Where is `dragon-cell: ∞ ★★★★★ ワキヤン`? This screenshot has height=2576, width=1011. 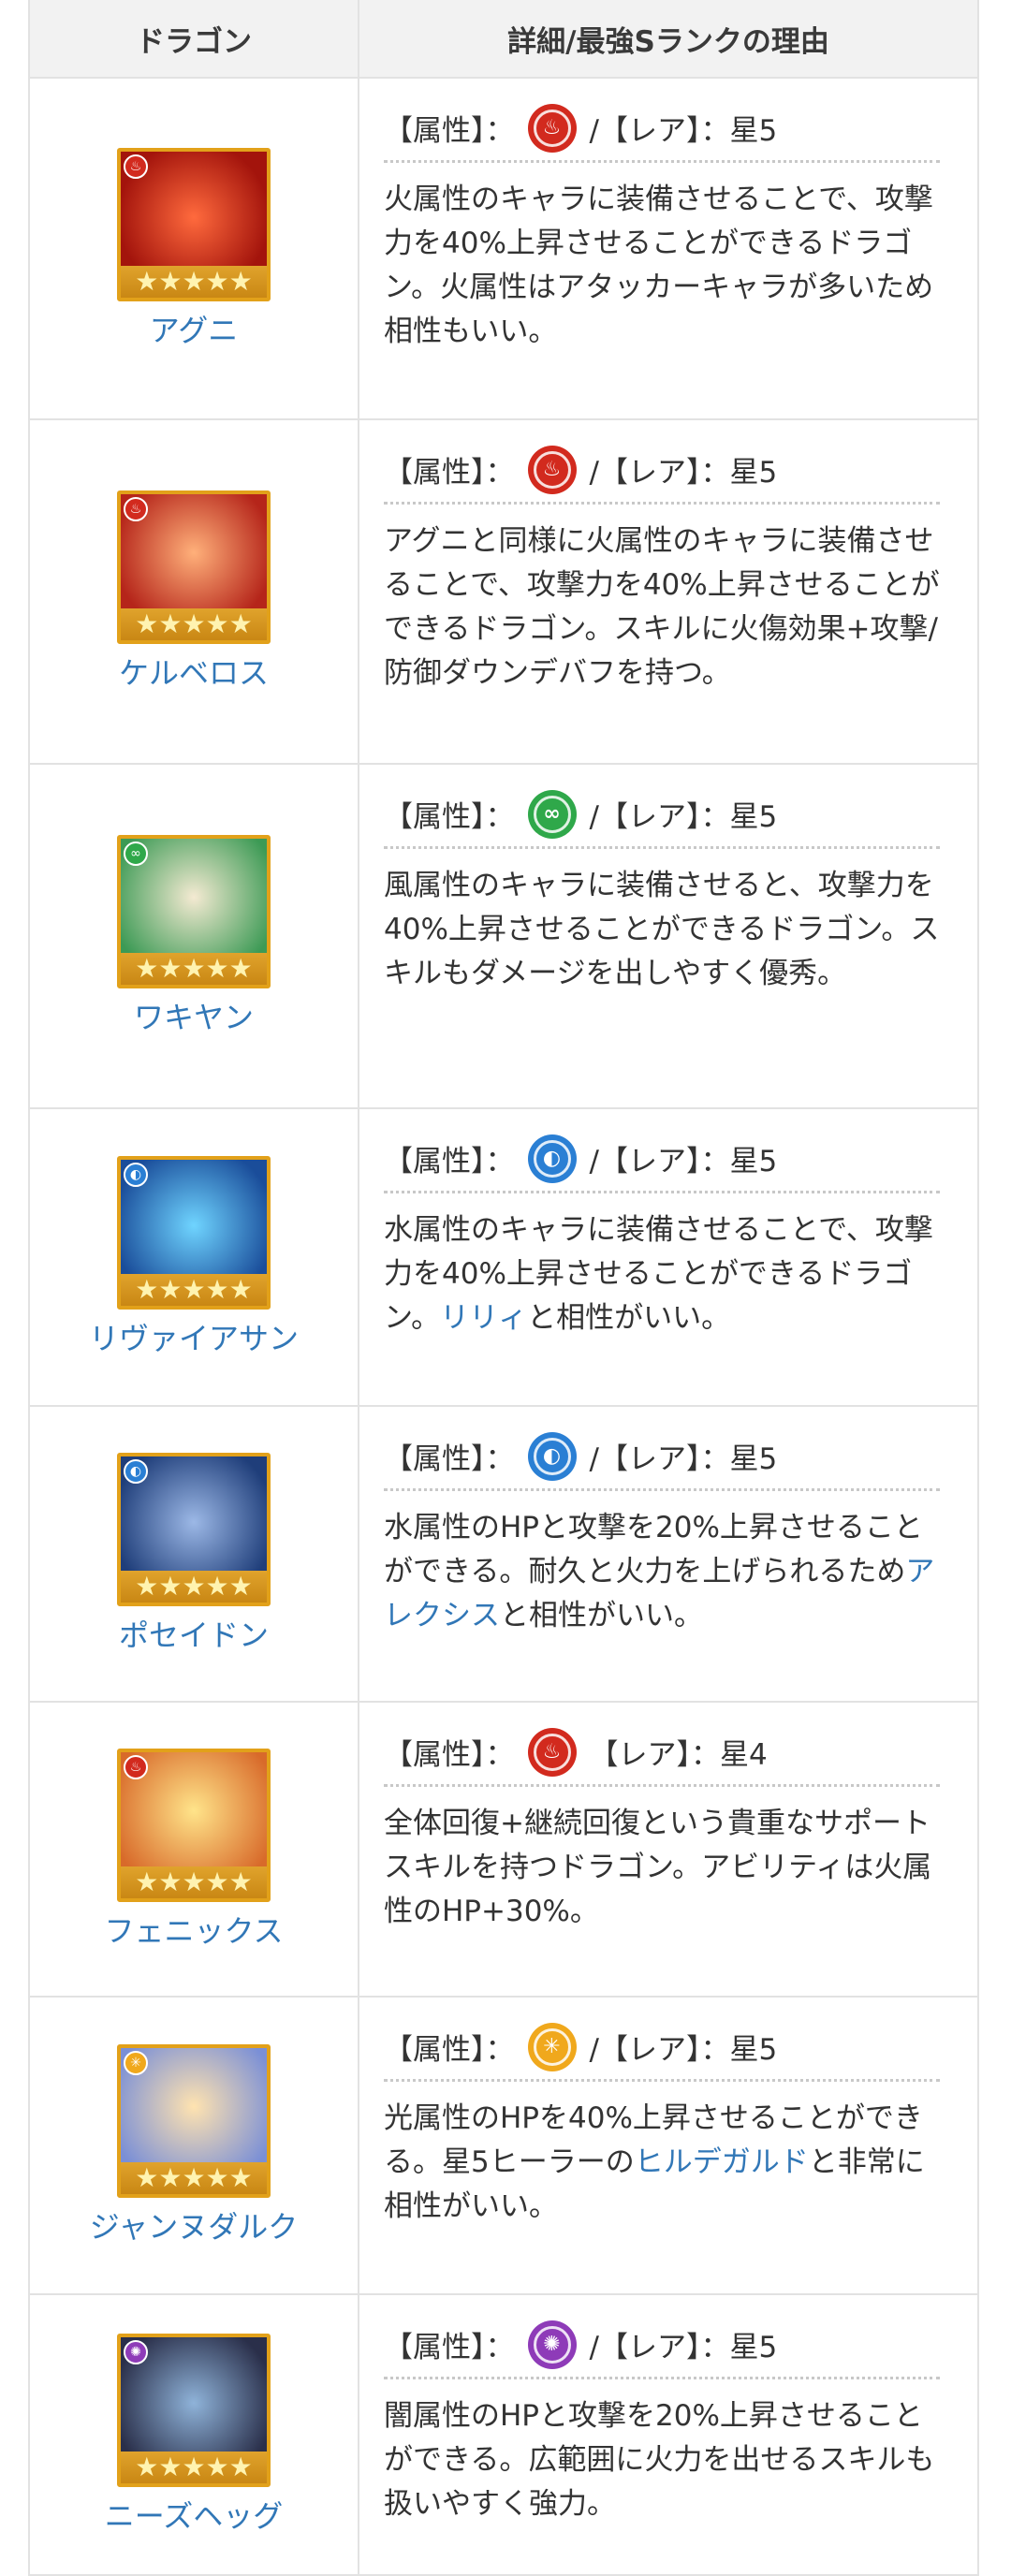
dragon-cell: ∞ ★★★★★ ワキヤン is located at coordinates (194, 936).